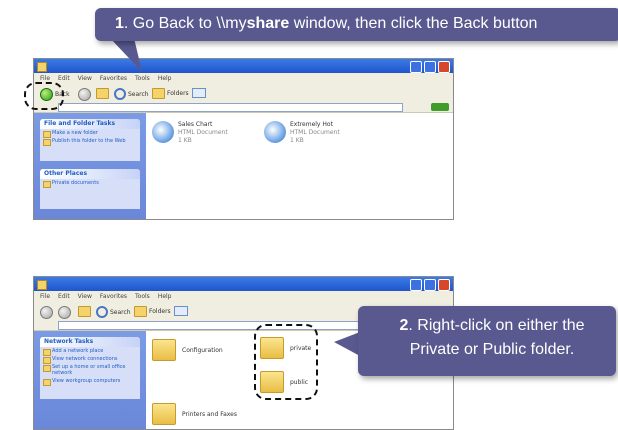 The height and width of the screenshot is (430, 618). What do you see at coordinates (44, 96) in the screenshot?
I see `back-button-highlight` at bounding box center [44, 96].